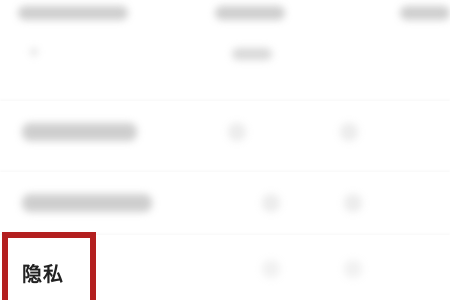 The image size is (450, 300). What do you see at coordinates (237, 132) in the screenshot?
I see `blurred-row-1-icon-a` at bounding box center [237, 132].